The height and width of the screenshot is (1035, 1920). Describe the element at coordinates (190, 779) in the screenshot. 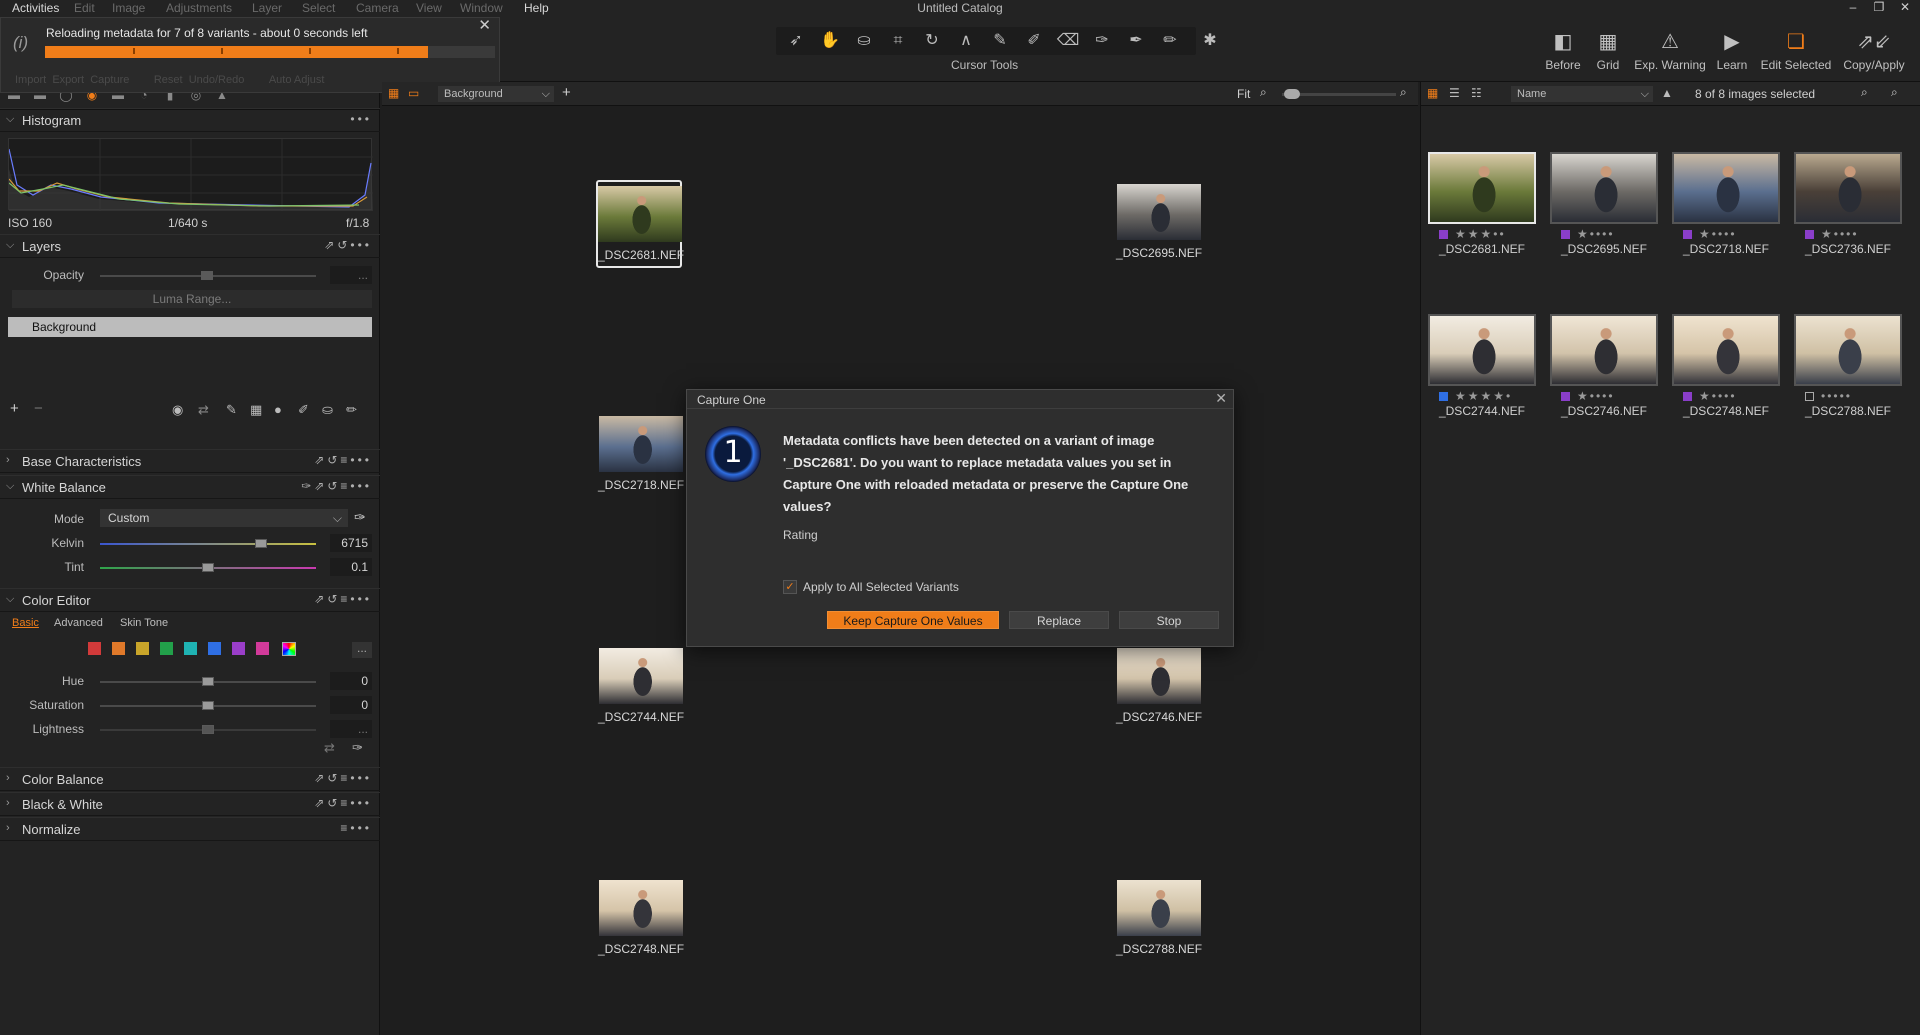

I see `color-balance-header: › Color Balance ⇗↺≡•••` at that location.